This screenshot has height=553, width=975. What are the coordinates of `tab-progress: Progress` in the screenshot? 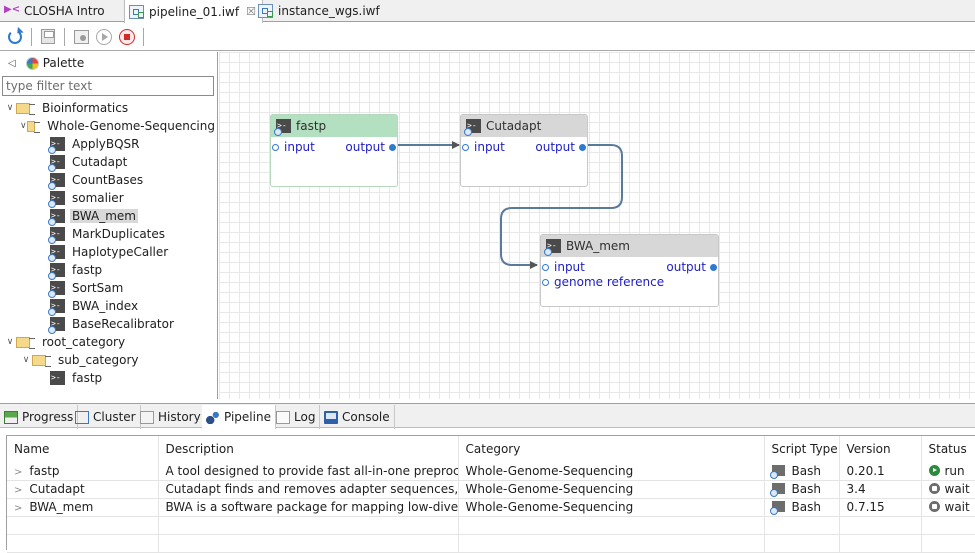 It's located at (39, 417).